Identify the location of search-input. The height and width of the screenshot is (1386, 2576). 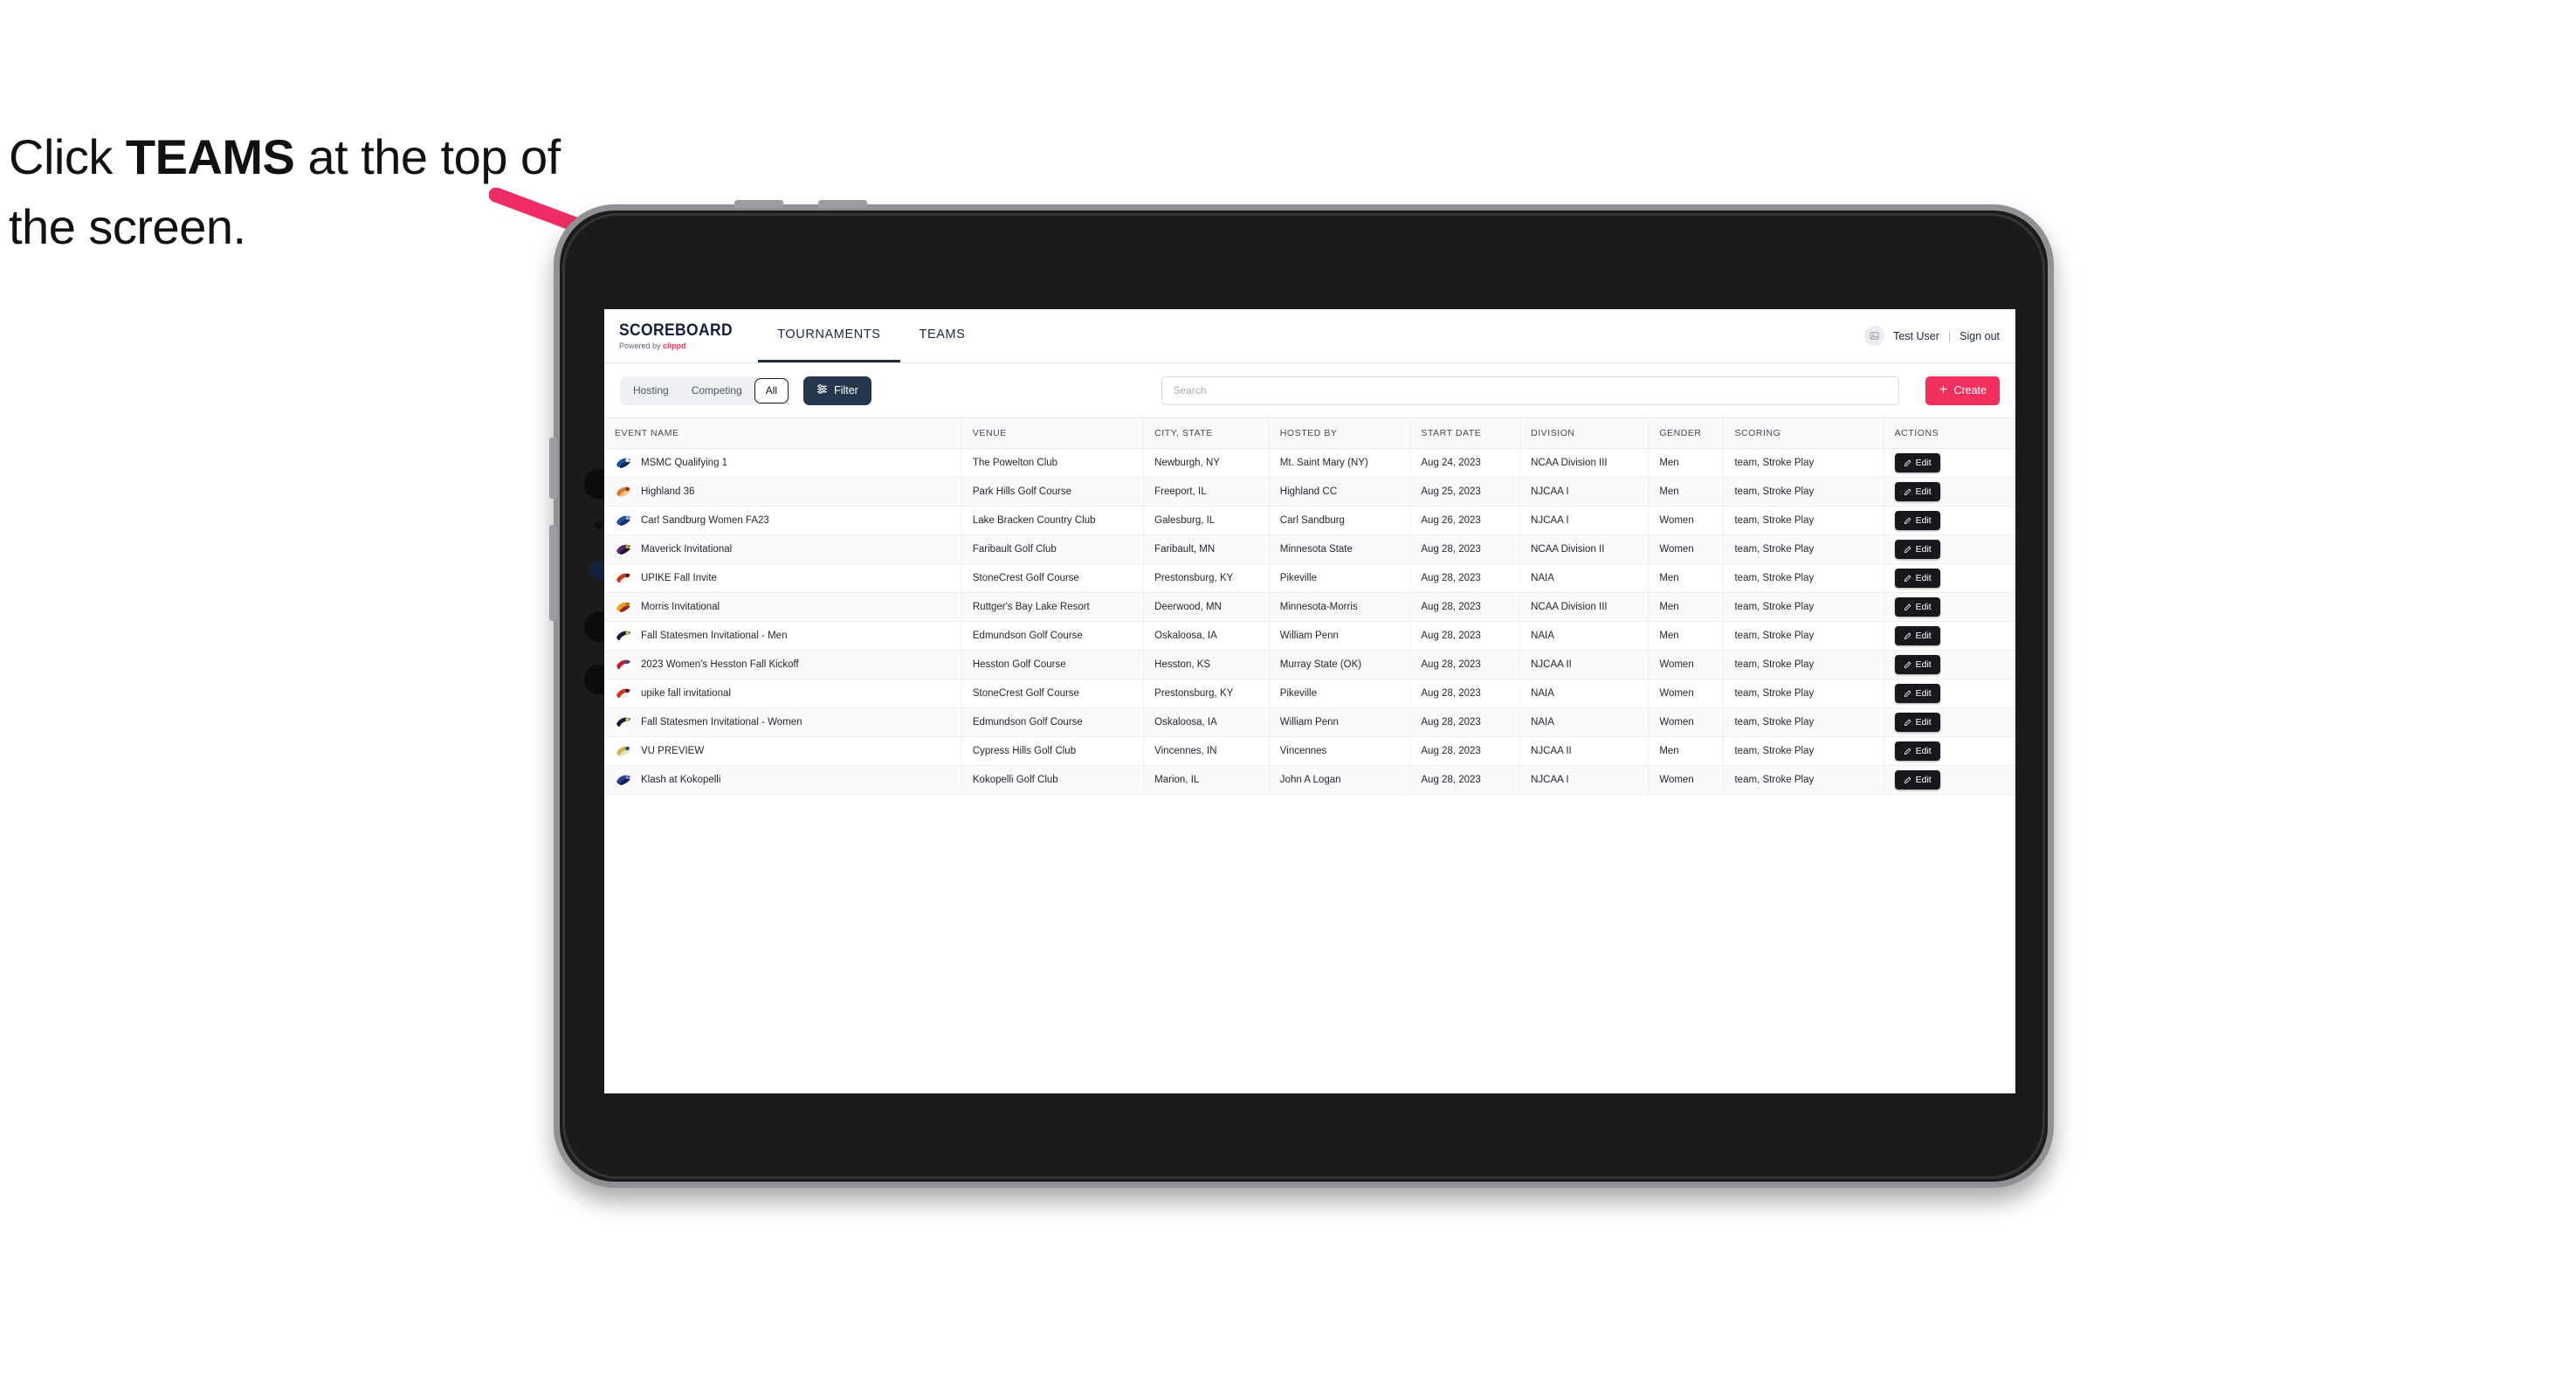
(1530, 391).